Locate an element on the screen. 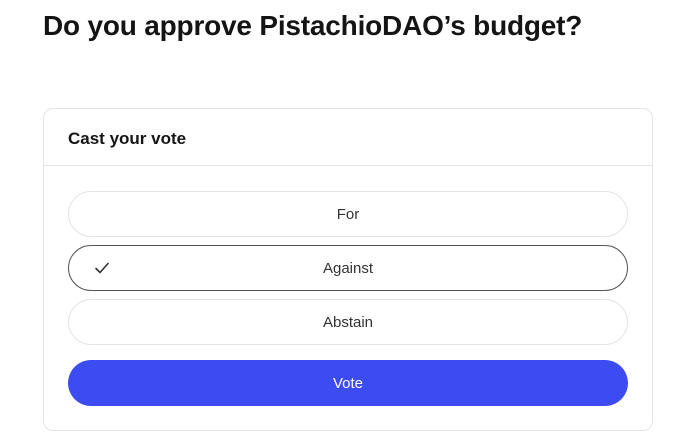  vote-option-against: Against is located at coordinates (348, 268).